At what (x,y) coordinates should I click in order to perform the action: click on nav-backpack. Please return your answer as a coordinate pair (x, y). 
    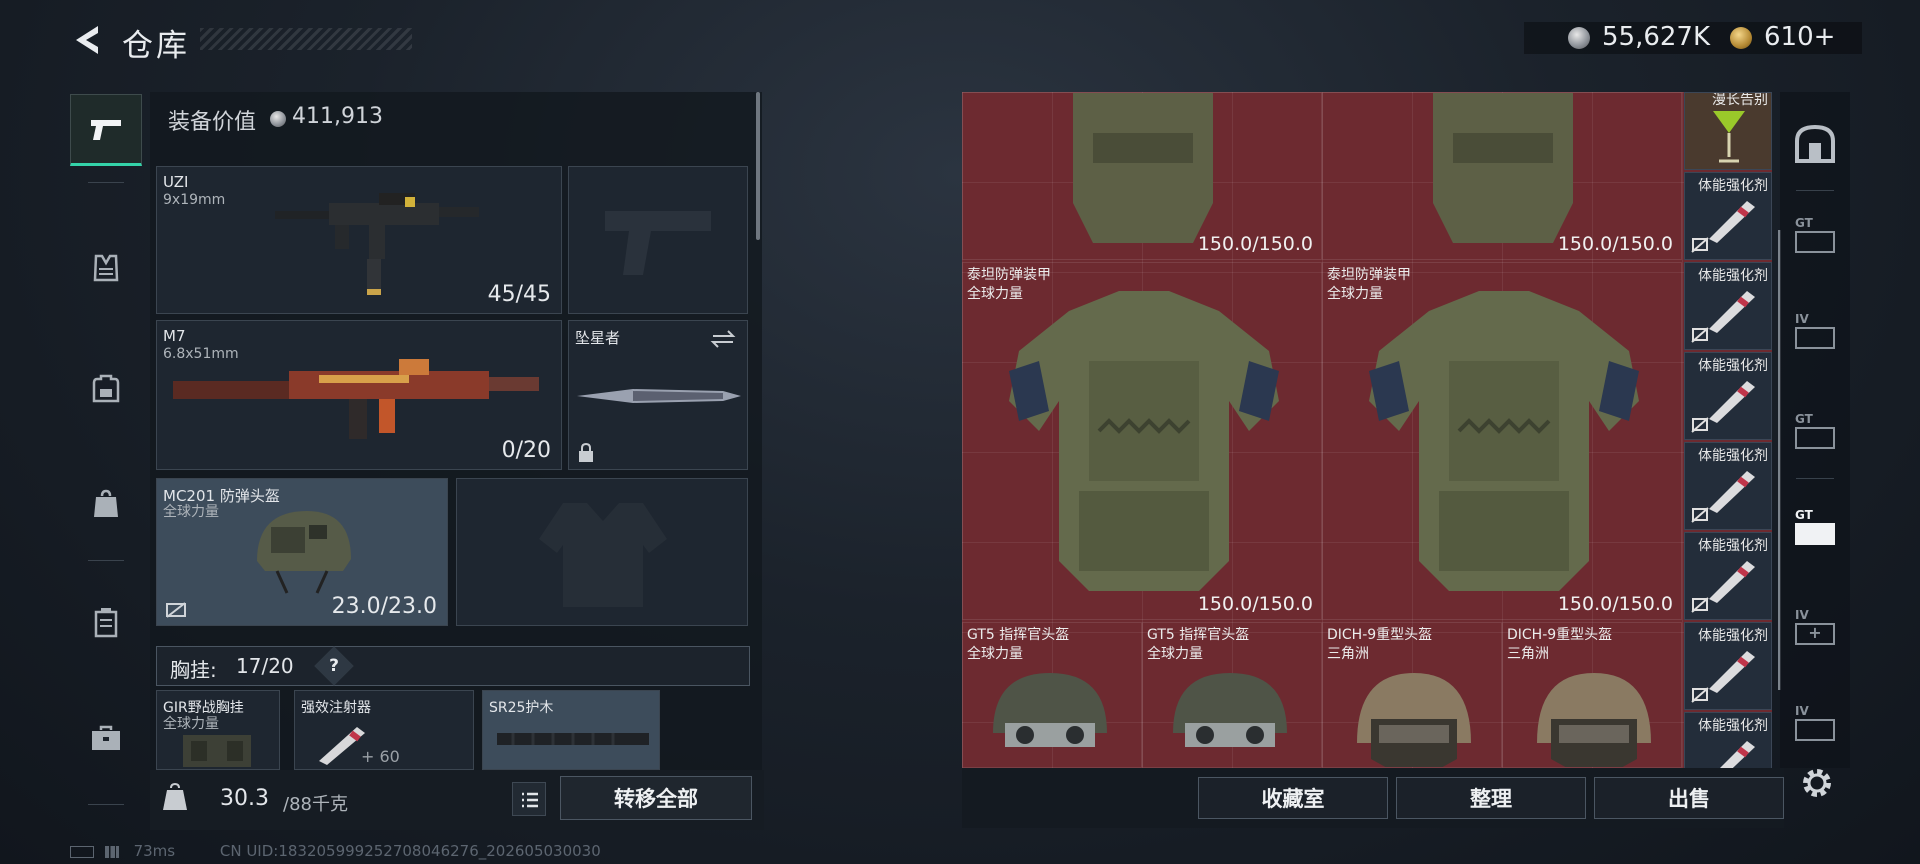
    Looking at the image, I should click on (106, 388).